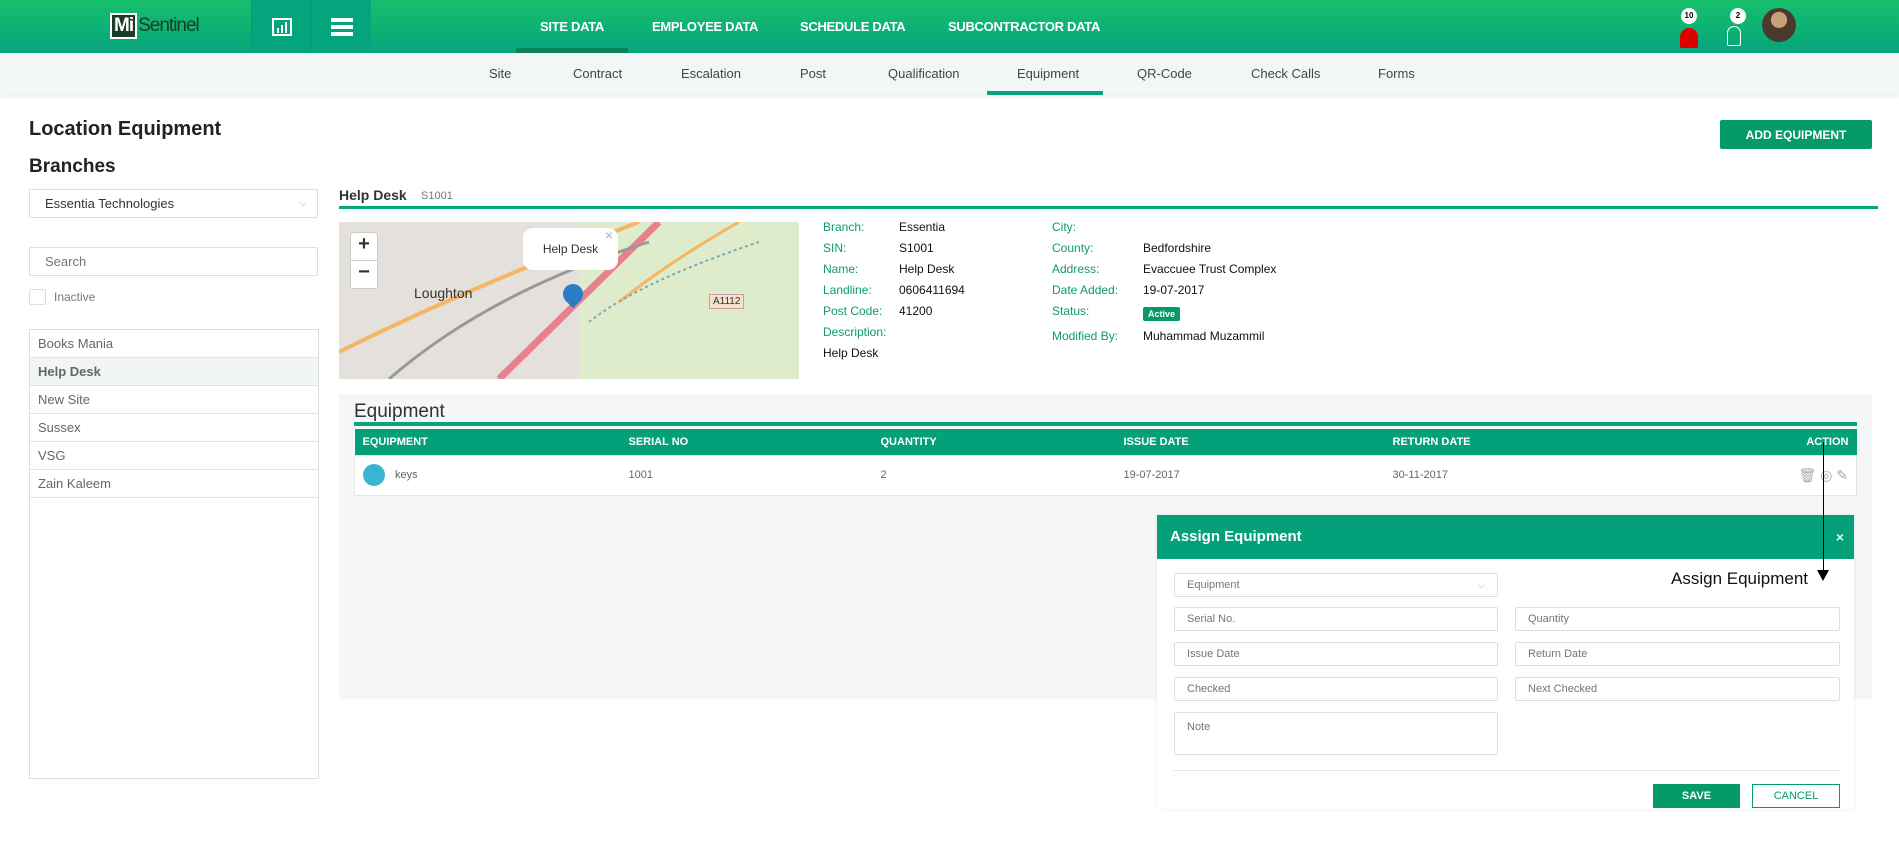 The height and width of the screenshot is (850, 1899). What do you see at coordinates (173, 261) in the screenshot?
I see `search-input` at bounding box center [173, 261].